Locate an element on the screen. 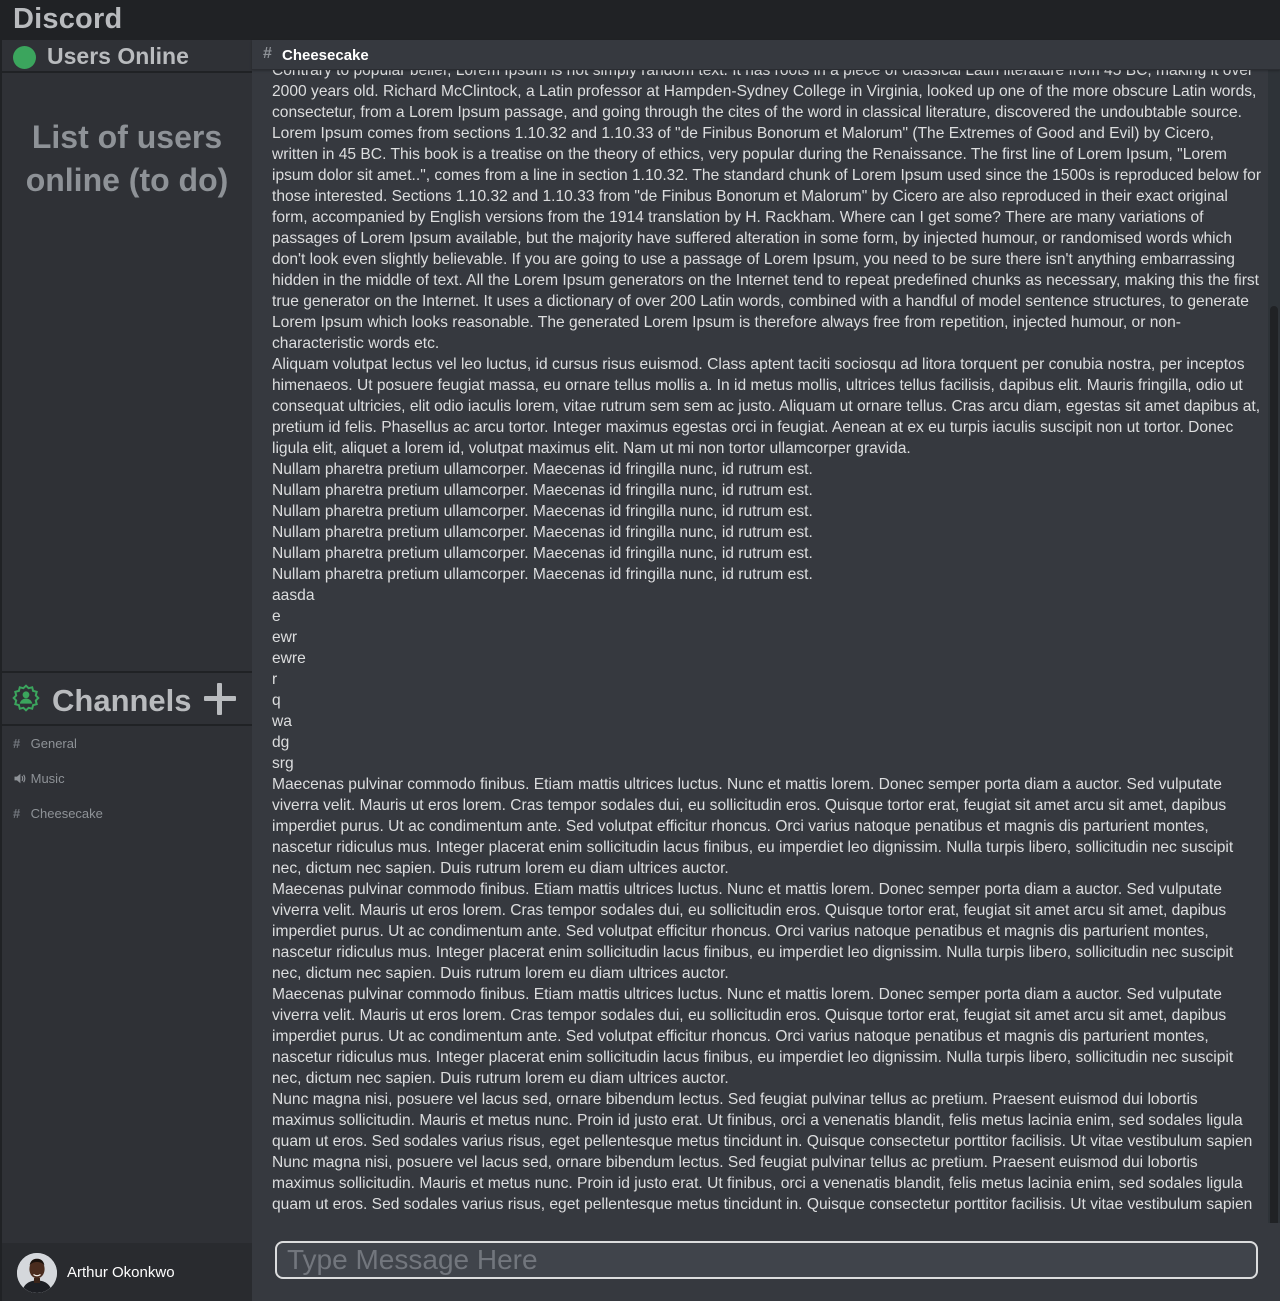  channel-list: # General Music # Cheesecake is located at coordinates (127, 780).